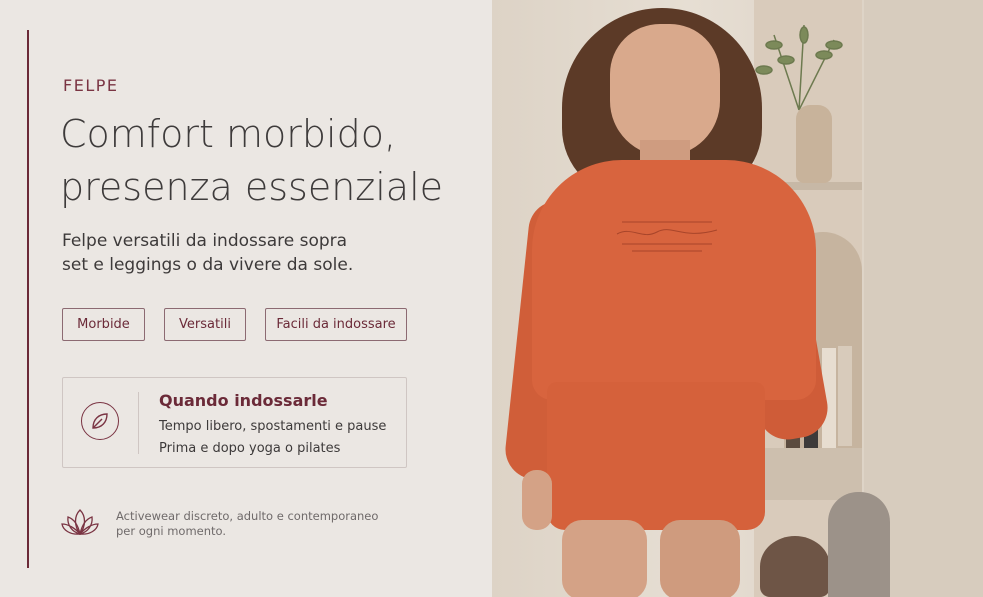  Describe the element at coordinates (103, 324) in the screenshot. I see `chip-morbide: Morbide` at that location.